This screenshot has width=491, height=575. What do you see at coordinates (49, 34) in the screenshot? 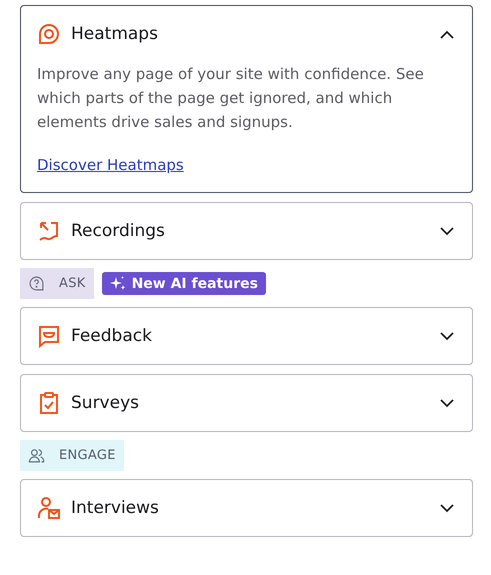
I see `pin-icon` at bounding box center [49, 34].